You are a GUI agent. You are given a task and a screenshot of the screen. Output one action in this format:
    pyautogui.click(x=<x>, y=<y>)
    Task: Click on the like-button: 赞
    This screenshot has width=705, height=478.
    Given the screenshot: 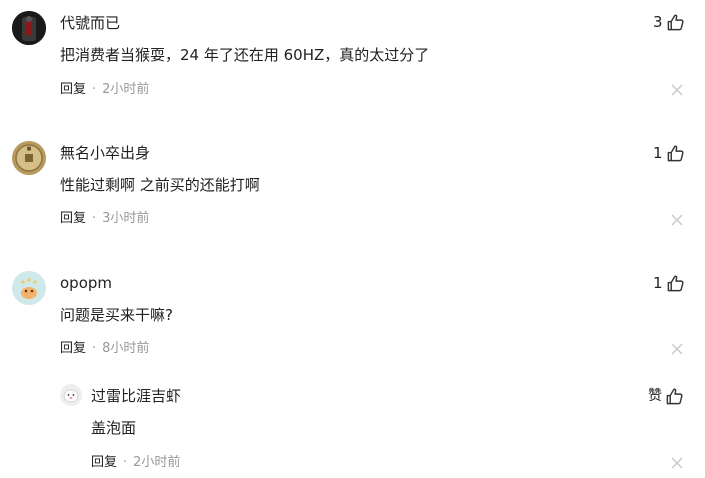 What is the action you would take?
    pyautogui.click(x=666, y=396)
    